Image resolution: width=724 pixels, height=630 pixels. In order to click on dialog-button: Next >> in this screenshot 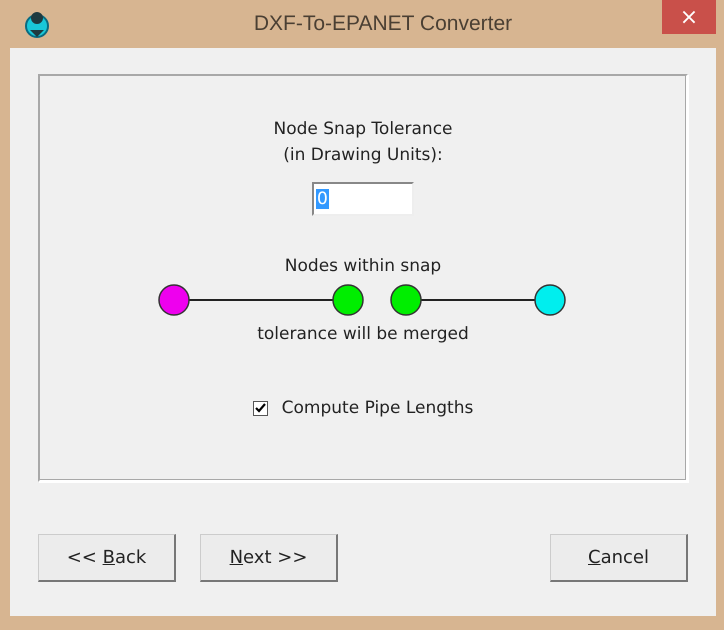, I will do `click(269, 558)`.